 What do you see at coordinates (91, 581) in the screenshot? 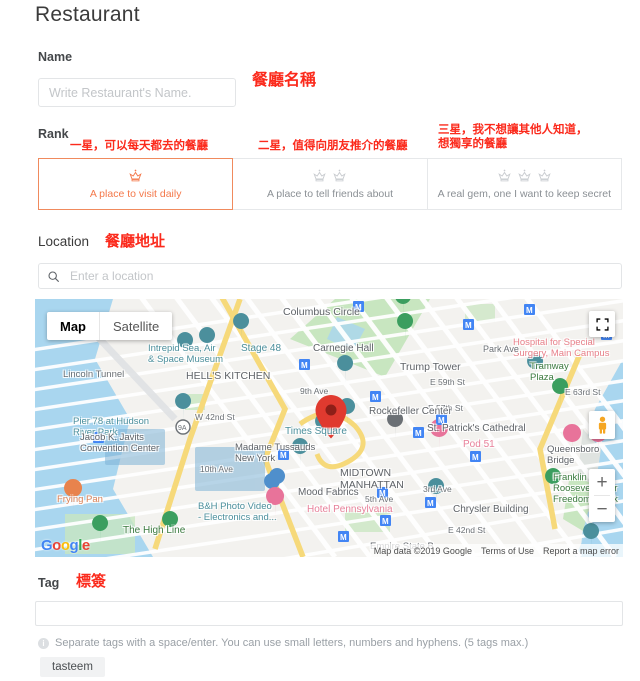
I see `tag-annotation: 標簽` at bounding box center [91, 581].